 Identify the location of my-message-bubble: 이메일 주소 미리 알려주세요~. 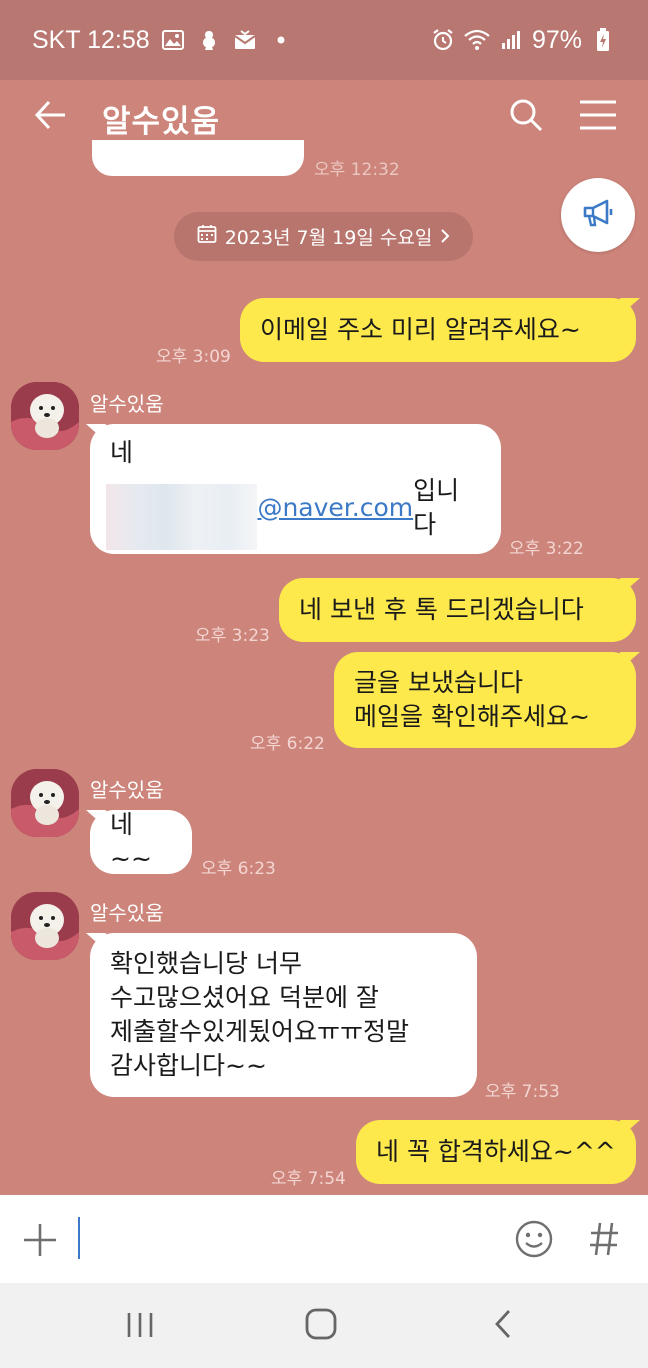
(438, 330).